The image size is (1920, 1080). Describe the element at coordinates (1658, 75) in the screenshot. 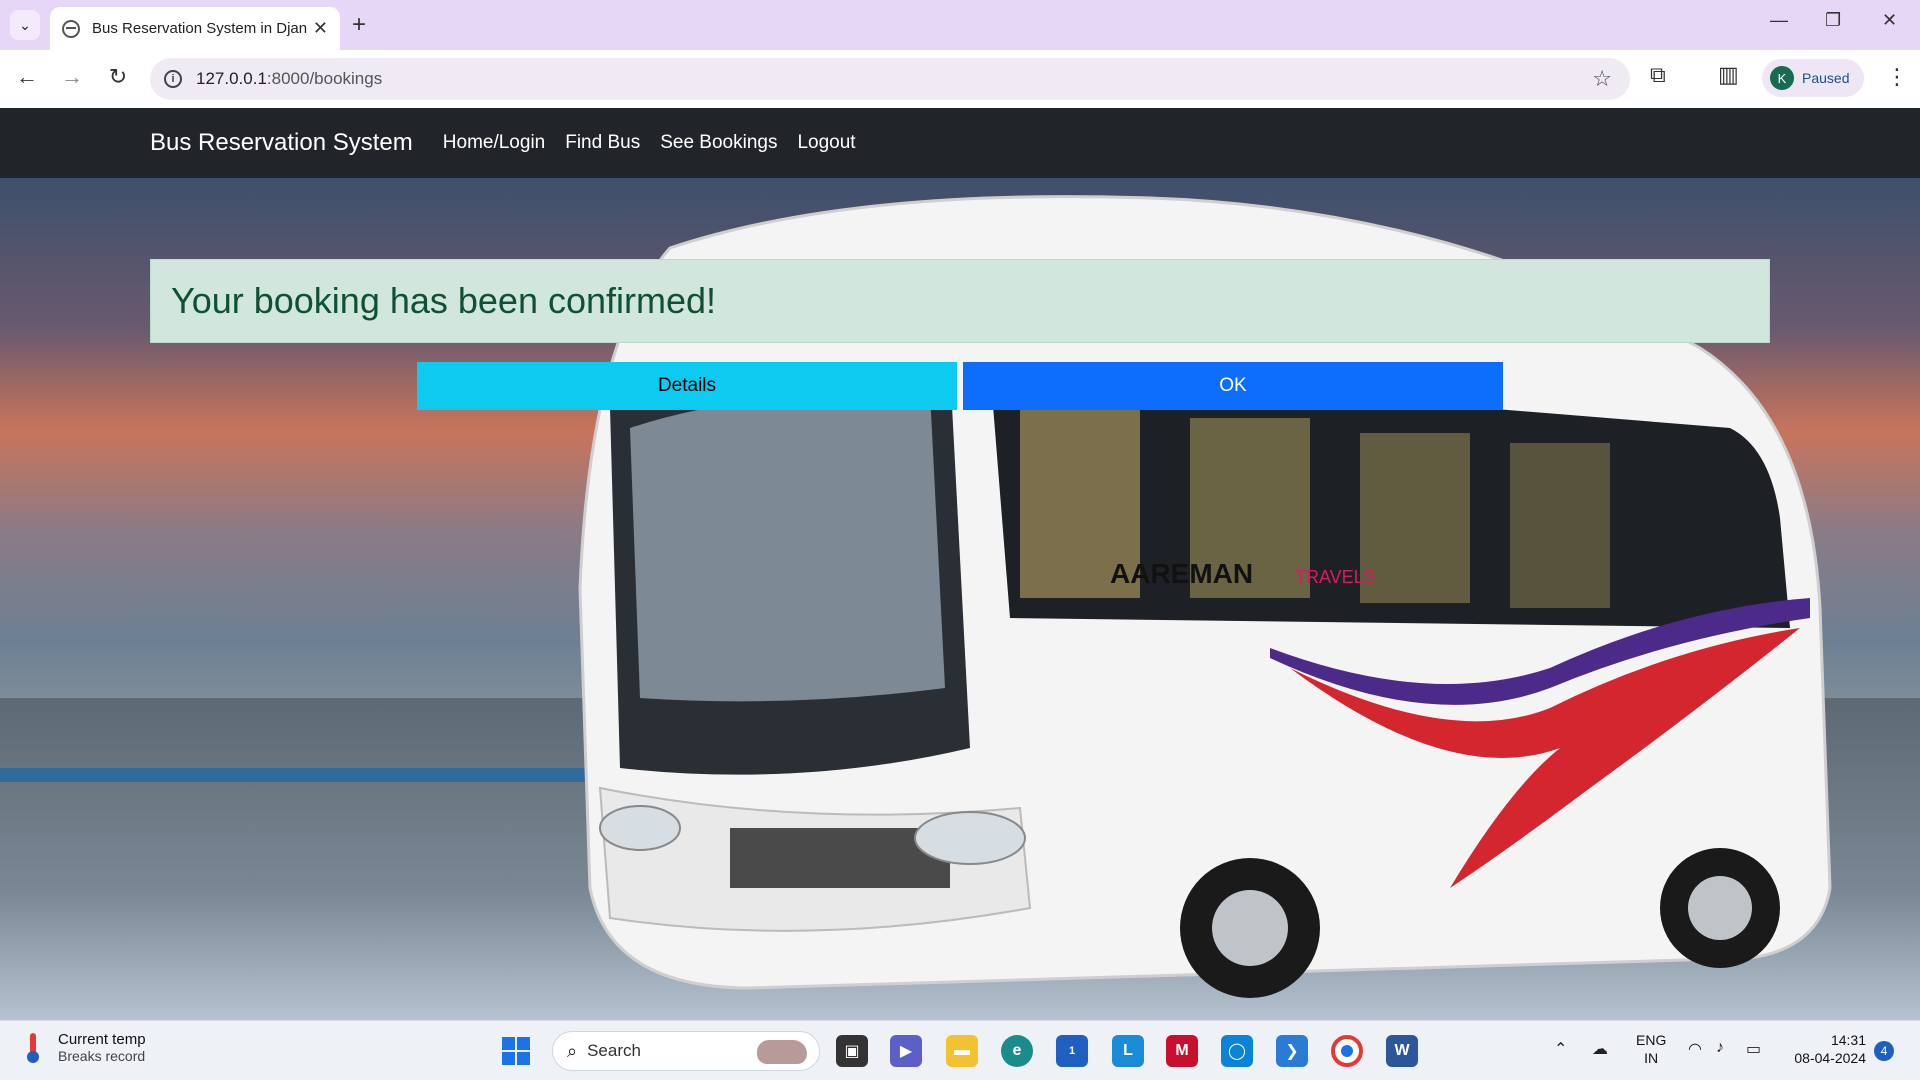

I see `extensions-icon: ⧉` at that location.